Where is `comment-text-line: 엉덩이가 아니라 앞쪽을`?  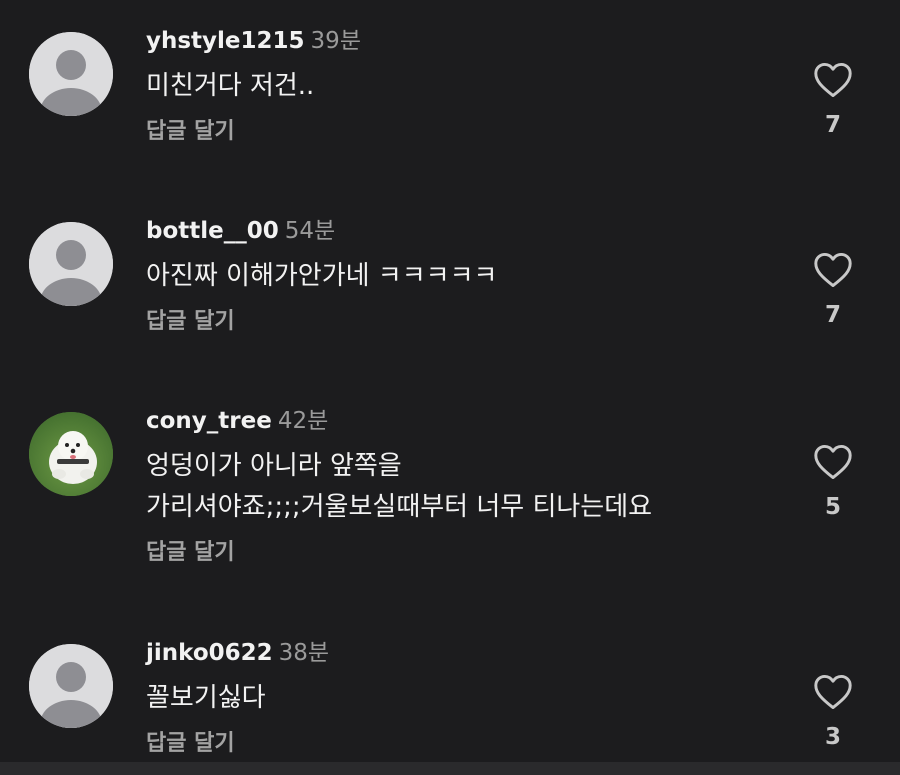
comment-text-line: 엉덩이가 아니라 앞쪽을 is located at coordinates (274, 466).